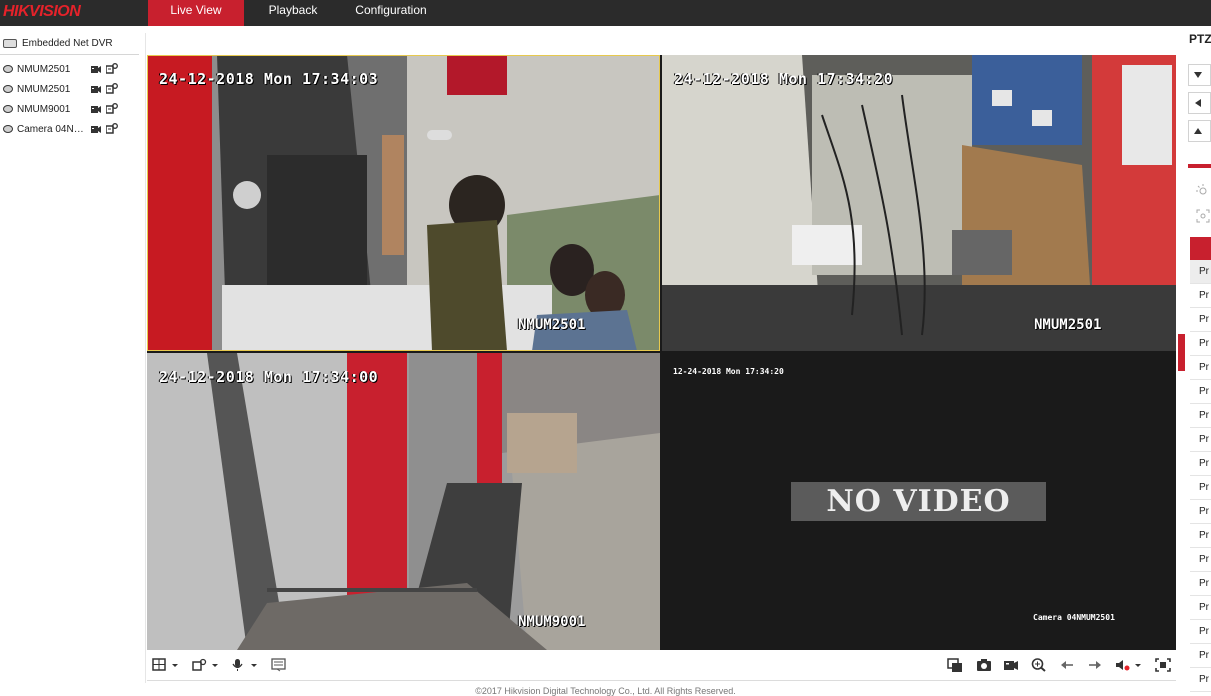 This screenshot has height=696, width=1211. What do you see at coordinates (1200, 248) in the screenshot?
I see `preset-list-header` at bounding box center [1200, 248].